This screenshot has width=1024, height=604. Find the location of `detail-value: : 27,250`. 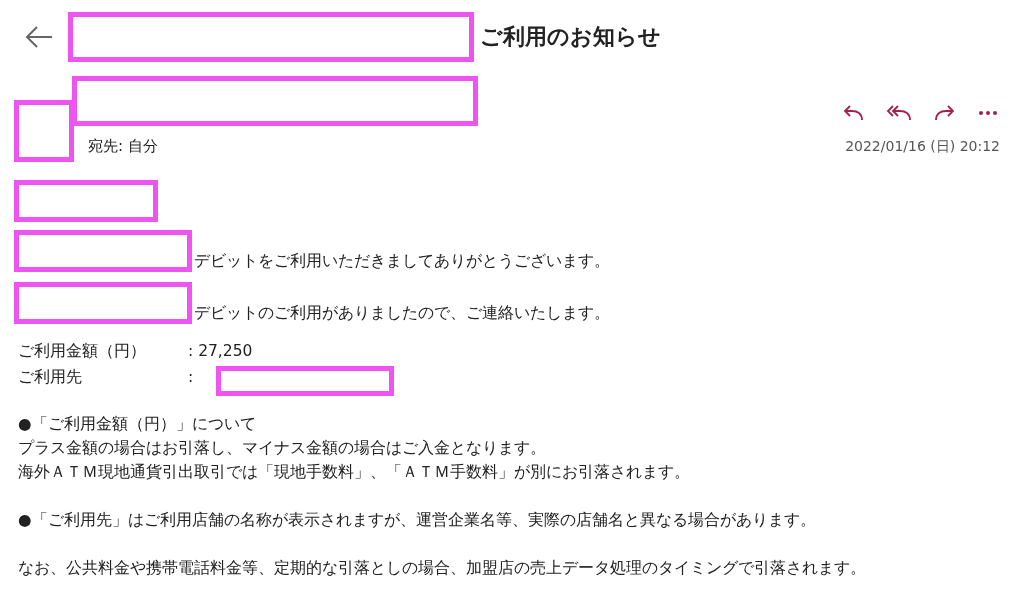

detail-value: : 27,250 is located at coordinates (220, 351).